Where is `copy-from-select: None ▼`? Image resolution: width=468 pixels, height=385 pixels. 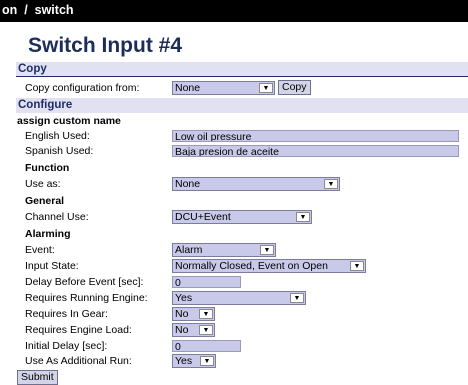
copy-from-select: None ▼ is located at coordinates (223, 88).